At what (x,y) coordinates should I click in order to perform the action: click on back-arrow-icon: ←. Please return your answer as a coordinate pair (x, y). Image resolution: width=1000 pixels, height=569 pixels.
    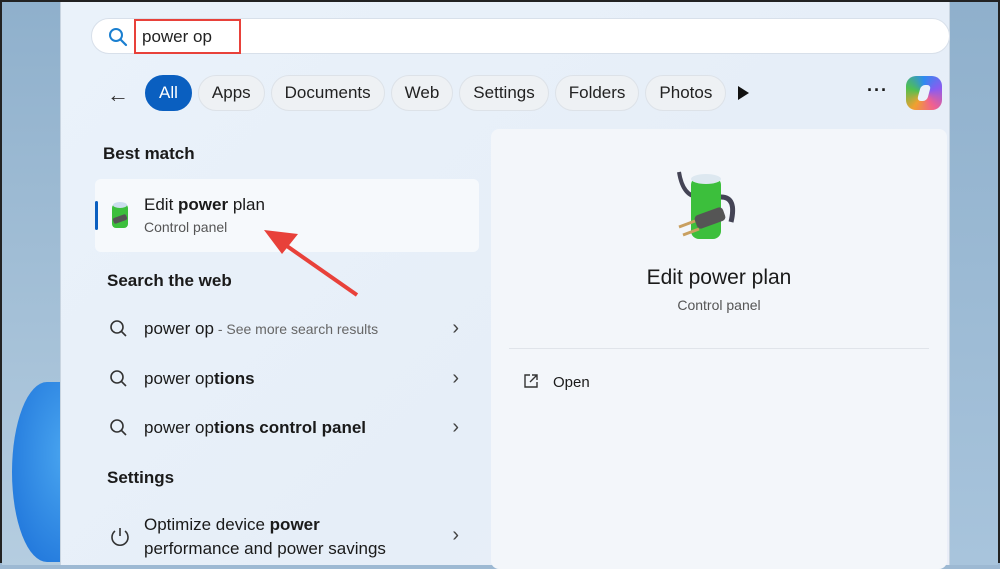
    Looking at the image, I should click on (118, 95).